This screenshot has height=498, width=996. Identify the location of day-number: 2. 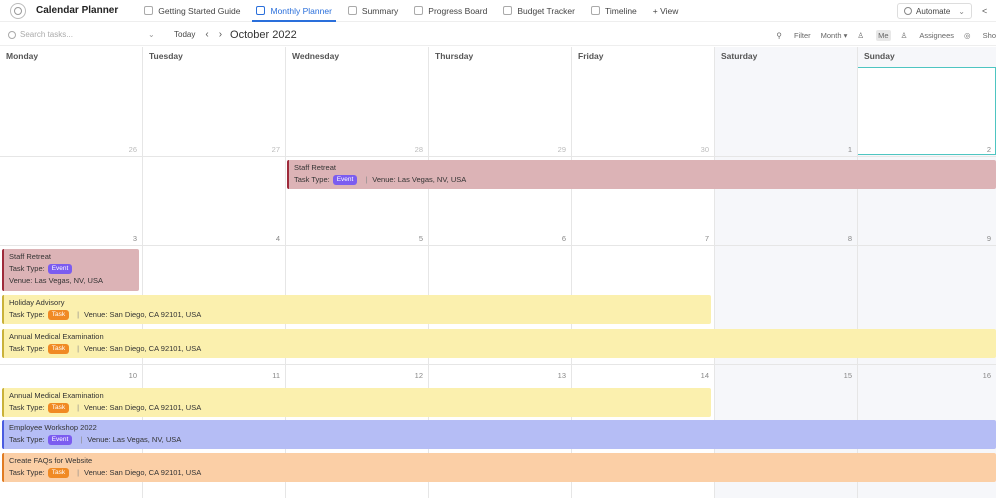
(981, 149).